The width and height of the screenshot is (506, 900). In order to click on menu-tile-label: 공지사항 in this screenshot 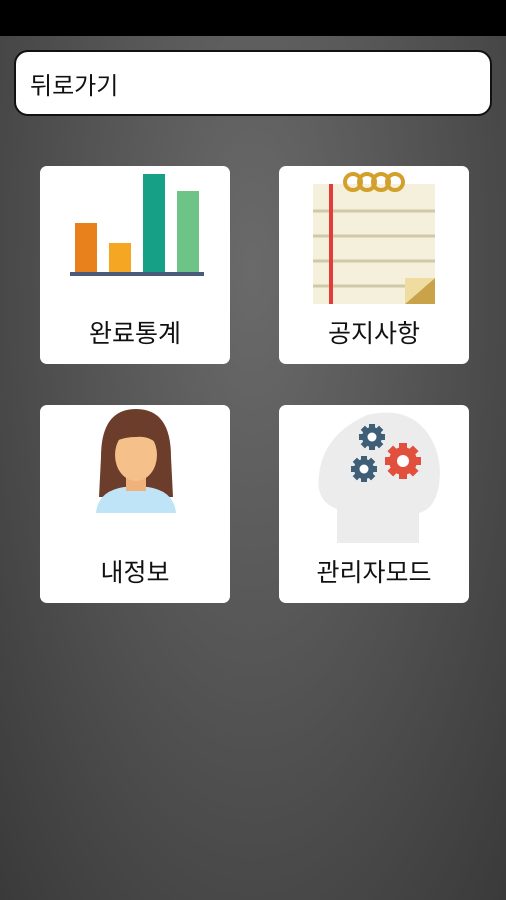, I will do `click(373, 333)`.